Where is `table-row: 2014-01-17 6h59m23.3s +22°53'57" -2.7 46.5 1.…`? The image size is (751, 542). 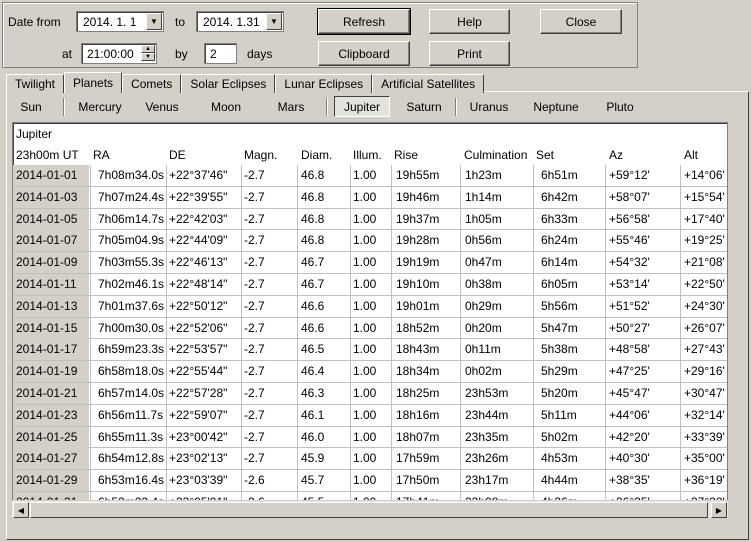
table-row: 2014-01-17 6h59m23.3s +22°53'57" -2.7 46.5 1.… is located at coordinates (370, 350).